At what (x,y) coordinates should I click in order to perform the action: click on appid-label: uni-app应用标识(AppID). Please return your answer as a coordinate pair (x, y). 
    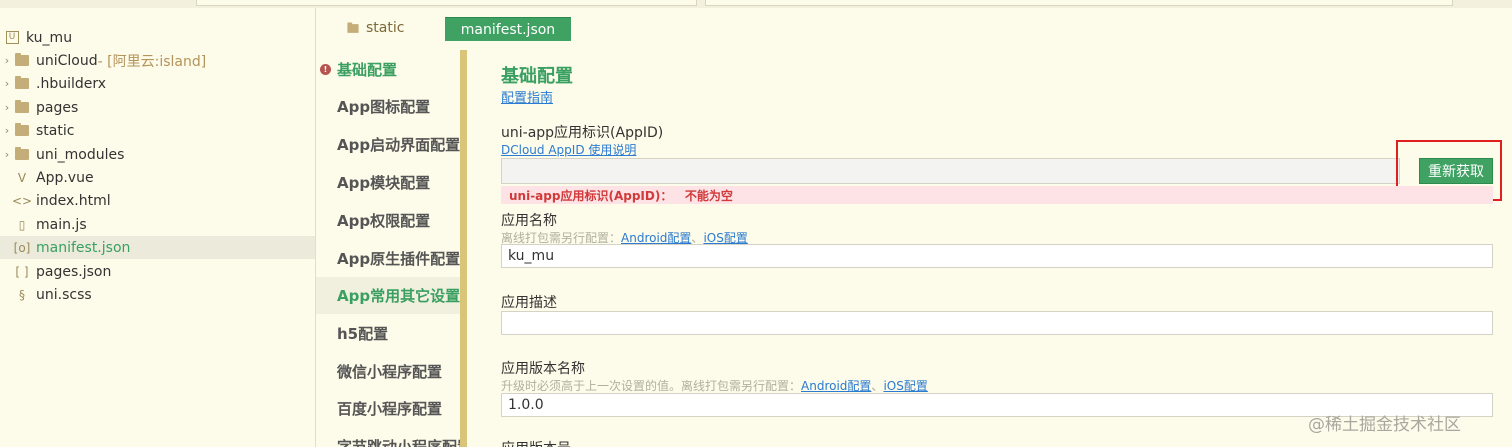
    Looking at the image, I should click on (582, 133).